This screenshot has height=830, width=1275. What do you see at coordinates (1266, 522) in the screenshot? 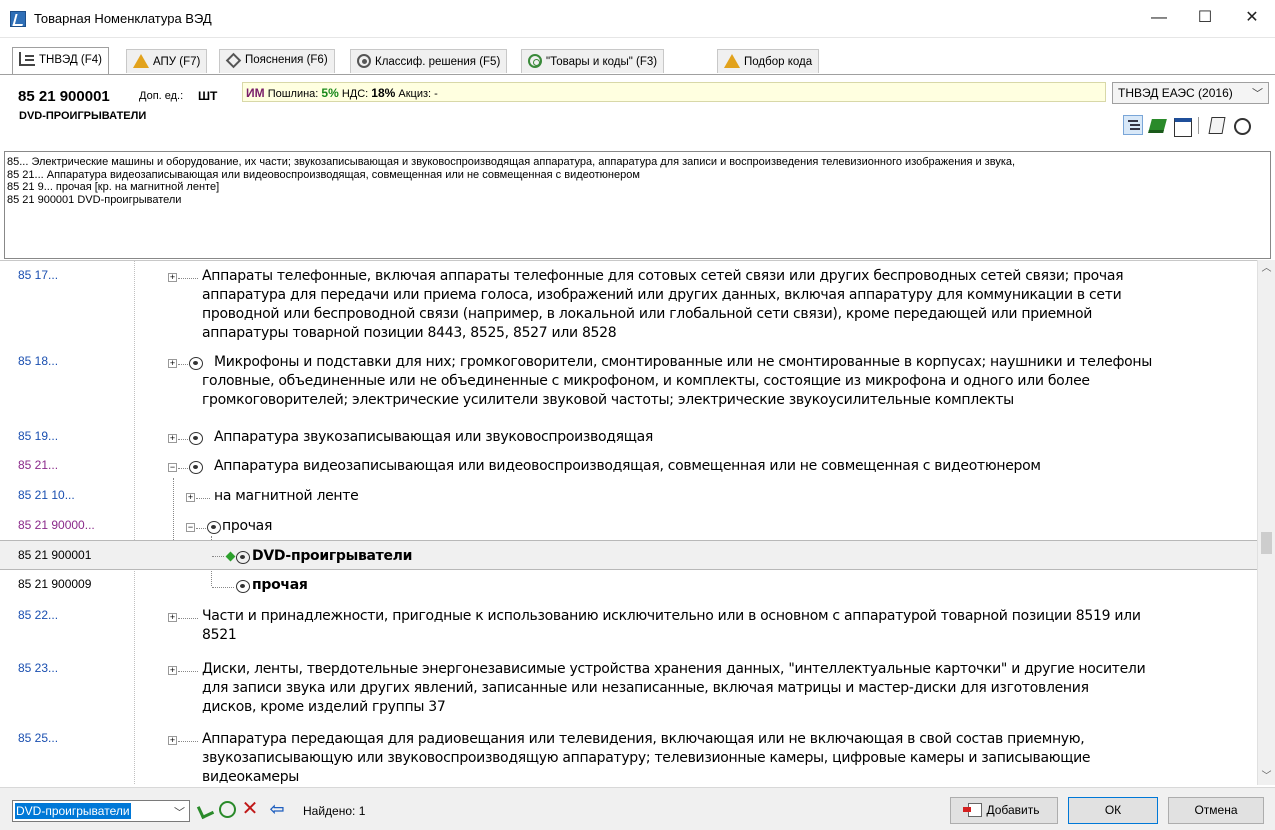
I see `vertical-scrollbar: ︿ ﹀` at bounding box center [1266, 522].